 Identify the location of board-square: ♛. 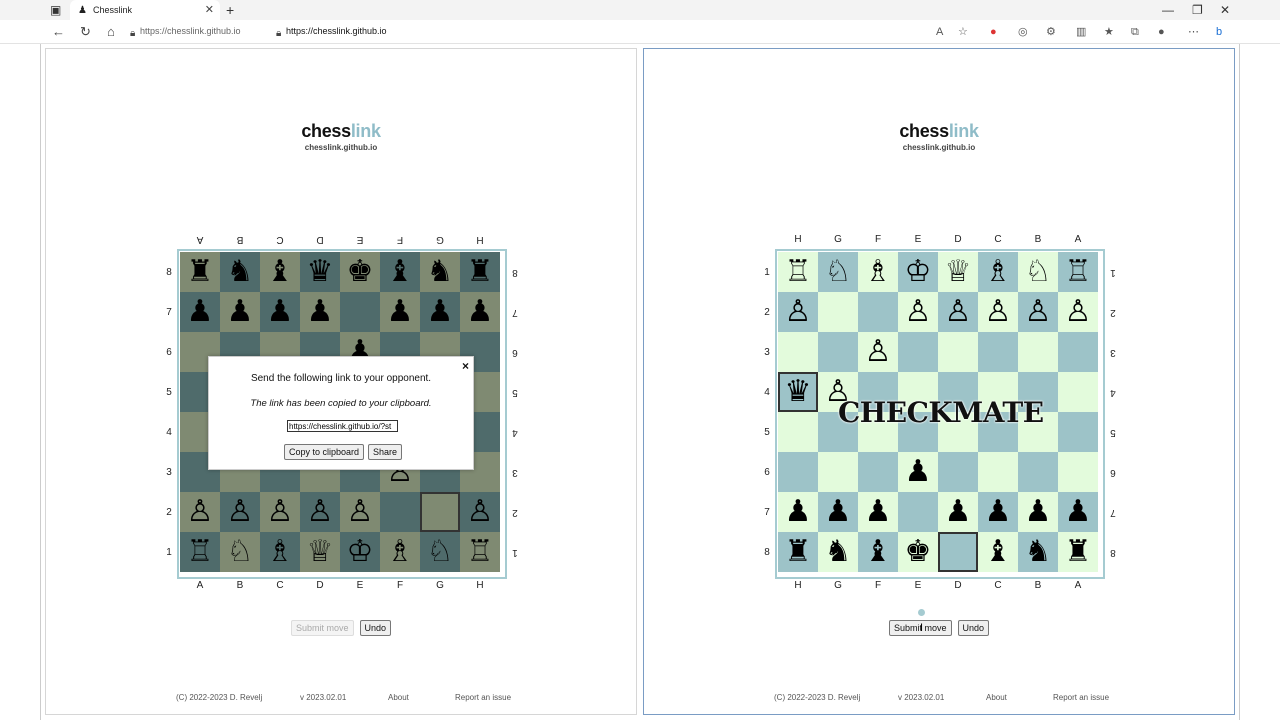
(320, 272).